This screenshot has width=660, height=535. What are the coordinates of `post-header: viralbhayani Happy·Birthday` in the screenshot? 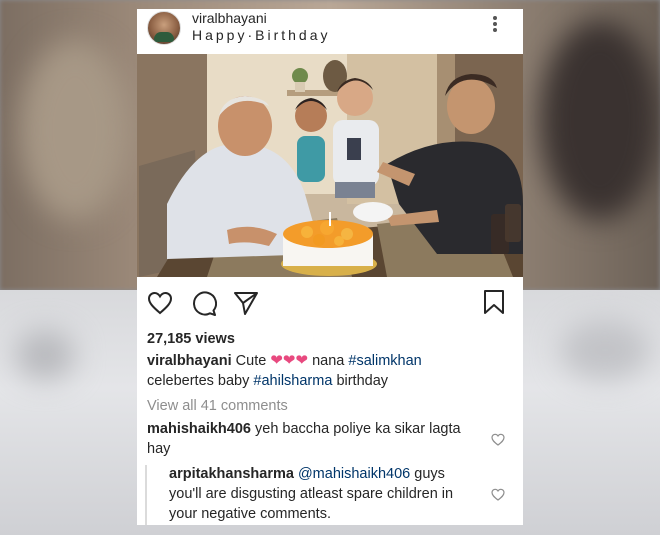 It's located at (330, 31).